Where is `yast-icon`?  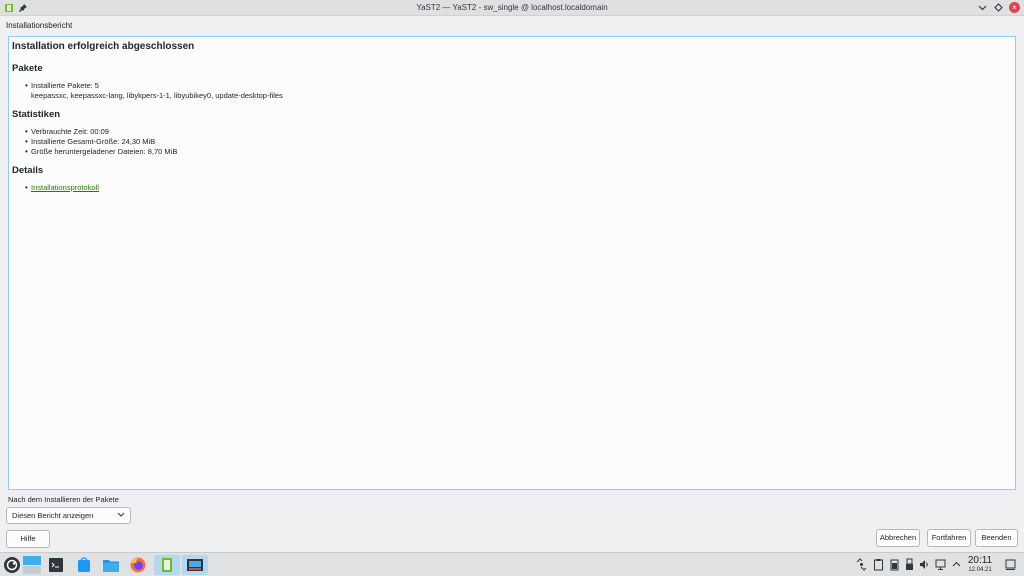
yast-icon is located at coordinates (167, 565).